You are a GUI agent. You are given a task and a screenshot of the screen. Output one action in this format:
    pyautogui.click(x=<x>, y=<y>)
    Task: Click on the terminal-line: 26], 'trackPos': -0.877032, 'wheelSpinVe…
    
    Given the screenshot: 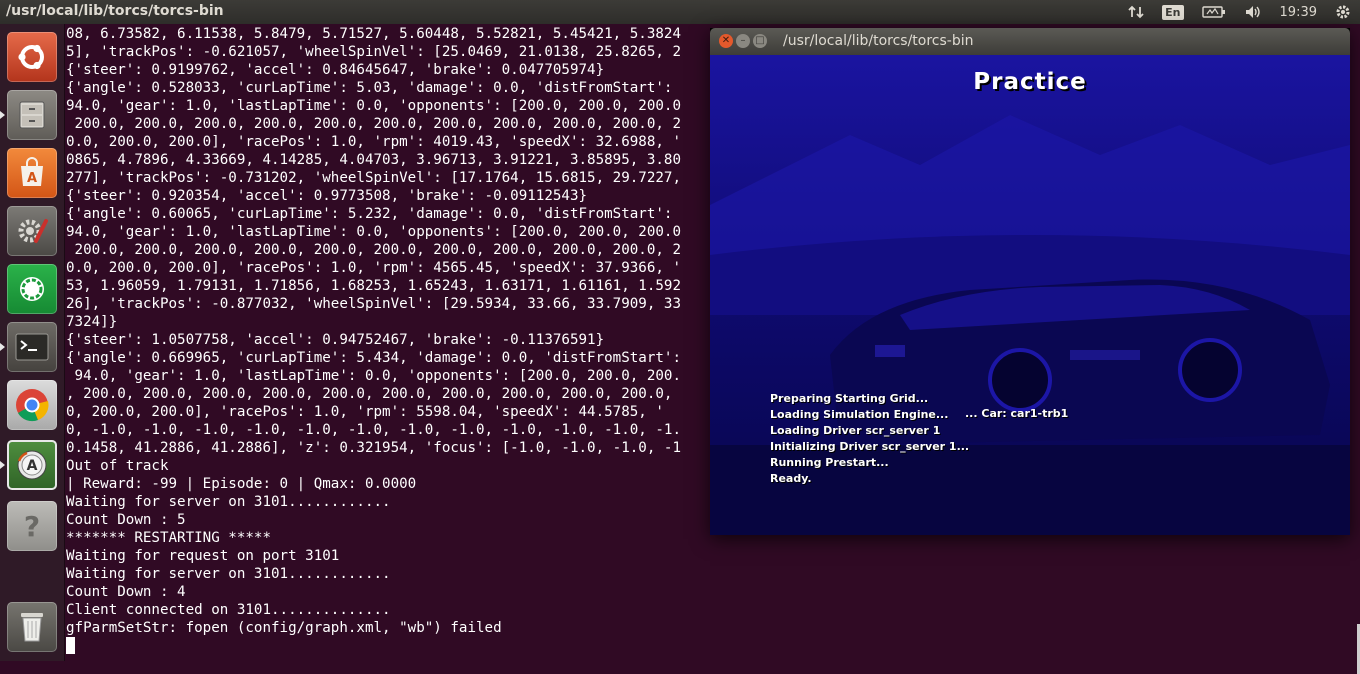 What is the action you would take?
    pyautogui.click(x=373, y=304)
    